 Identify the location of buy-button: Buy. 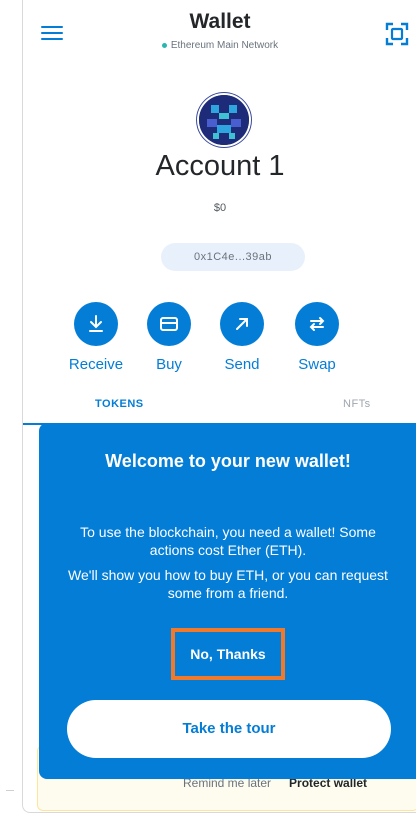
(169, 337).